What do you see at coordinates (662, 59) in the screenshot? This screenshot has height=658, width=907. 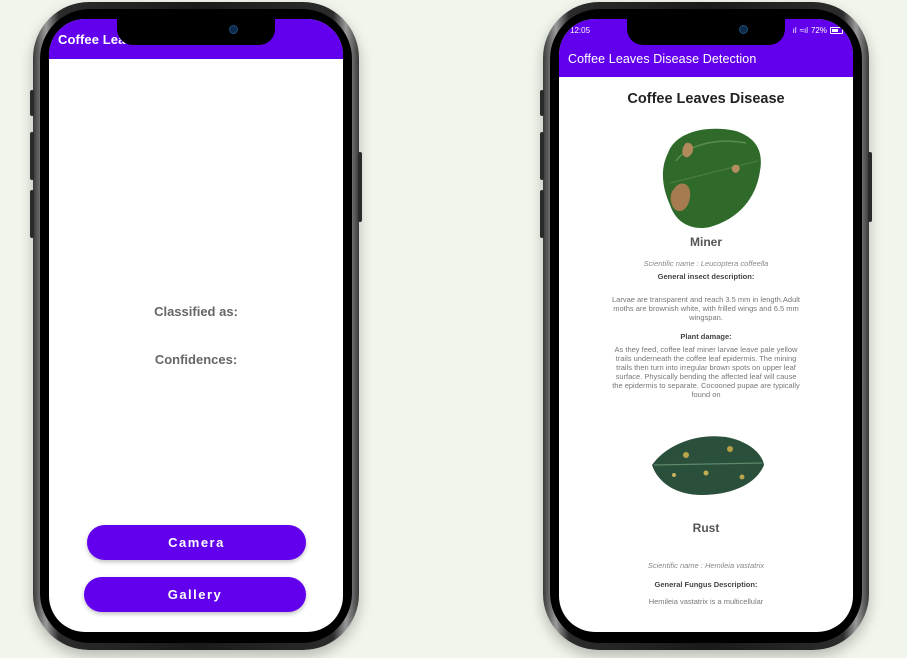 I see `app-title: Coffee Leaves Disease Detection` at bounding box center [662, 59].